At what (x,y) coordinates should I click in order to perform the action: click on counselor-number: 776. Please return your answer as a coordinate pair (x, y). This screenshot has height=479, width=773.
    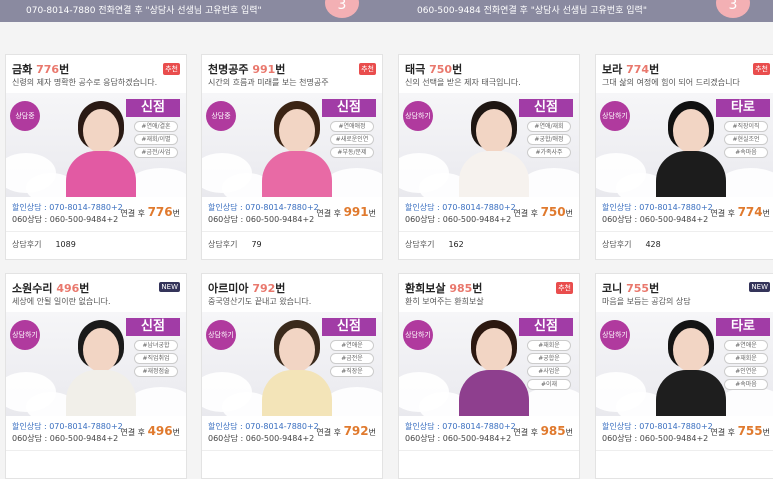
    Looking at the image, I should click on (48, 69).